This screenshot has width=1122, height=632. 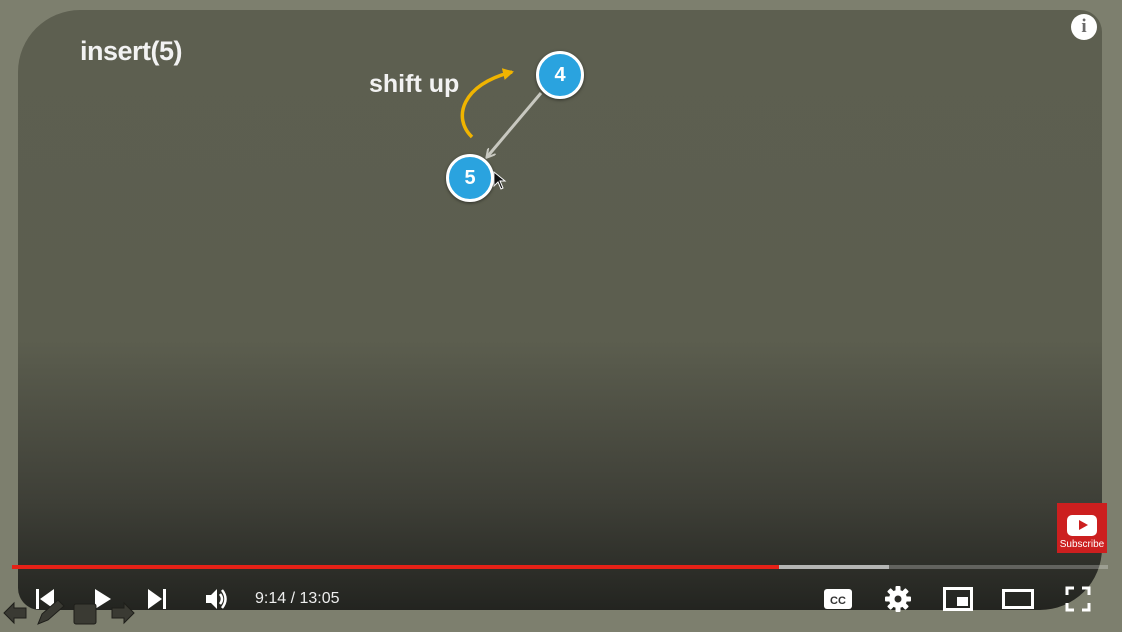 I want to click on settings-button, so click(x=898, y=599).